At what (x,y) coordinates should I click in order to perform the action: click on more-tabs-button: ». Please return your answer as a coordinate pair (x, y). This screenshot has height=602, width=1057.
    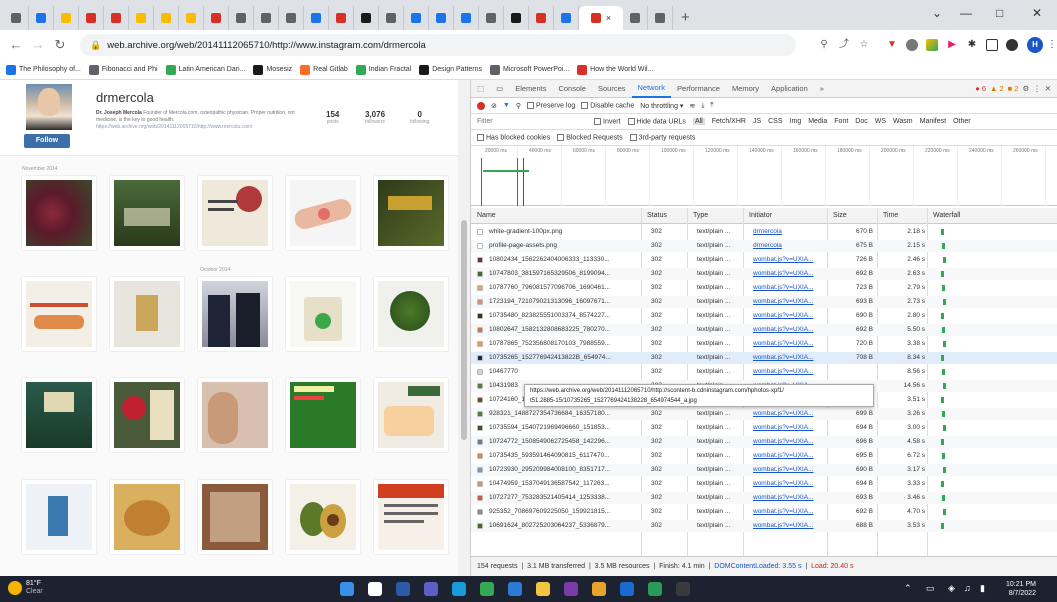
    Looking at the image, I should click on (822, 89).